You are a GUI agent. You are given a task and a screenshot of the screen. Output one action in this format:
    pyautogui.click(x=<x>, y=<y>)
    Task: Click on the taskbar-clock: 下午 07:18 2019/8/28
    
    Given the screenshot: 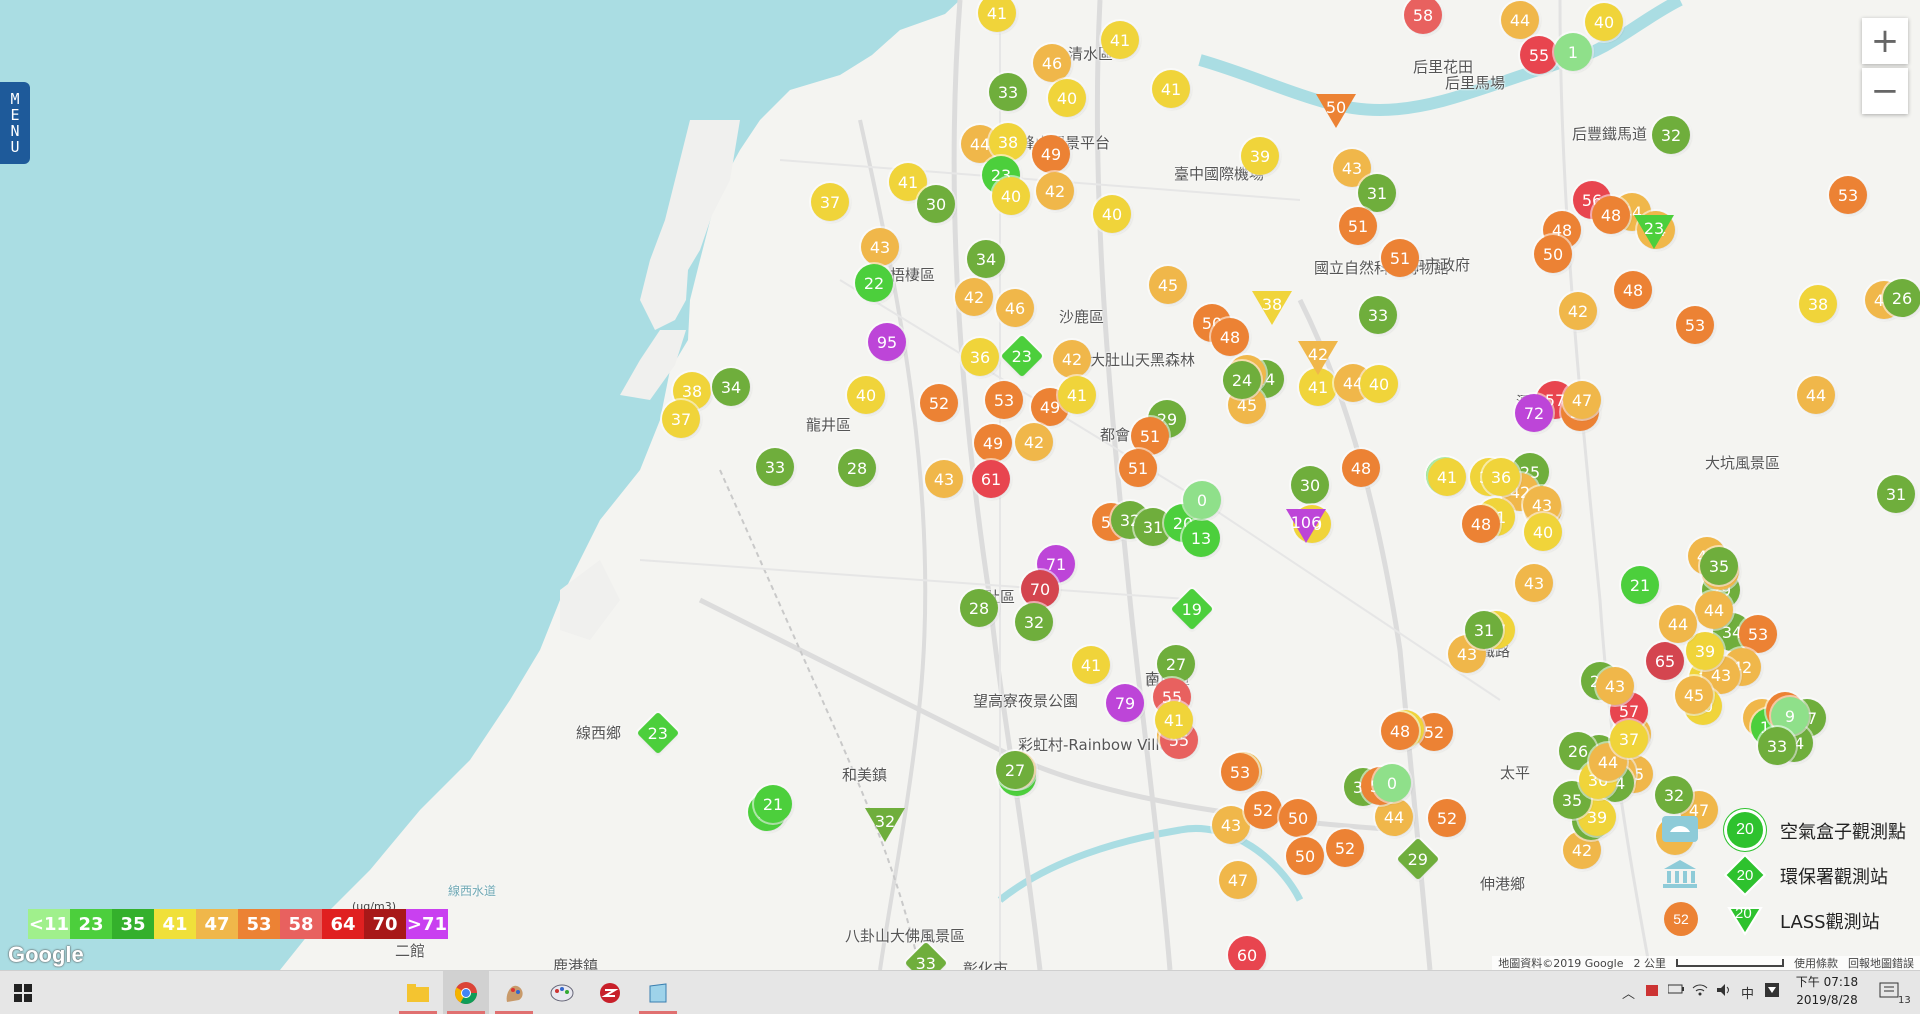 What is the action you would take?
    pyautogui.click(x=1827, y=991)
    